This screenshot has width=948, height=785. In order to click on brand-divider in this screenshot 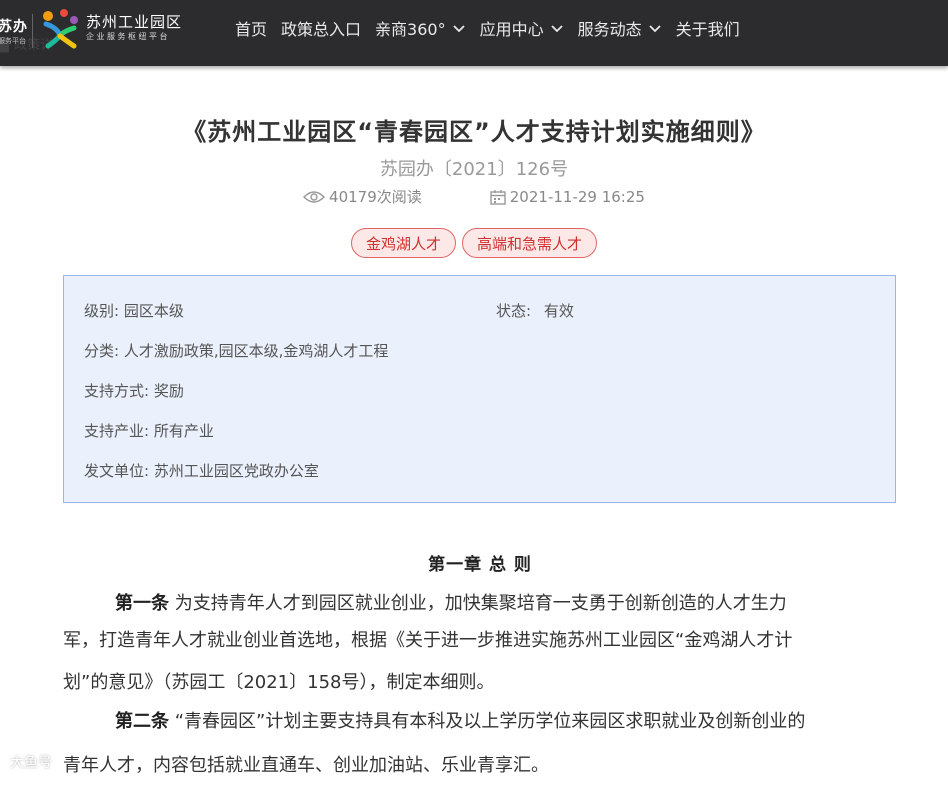, I will do `click(32, 31)`.